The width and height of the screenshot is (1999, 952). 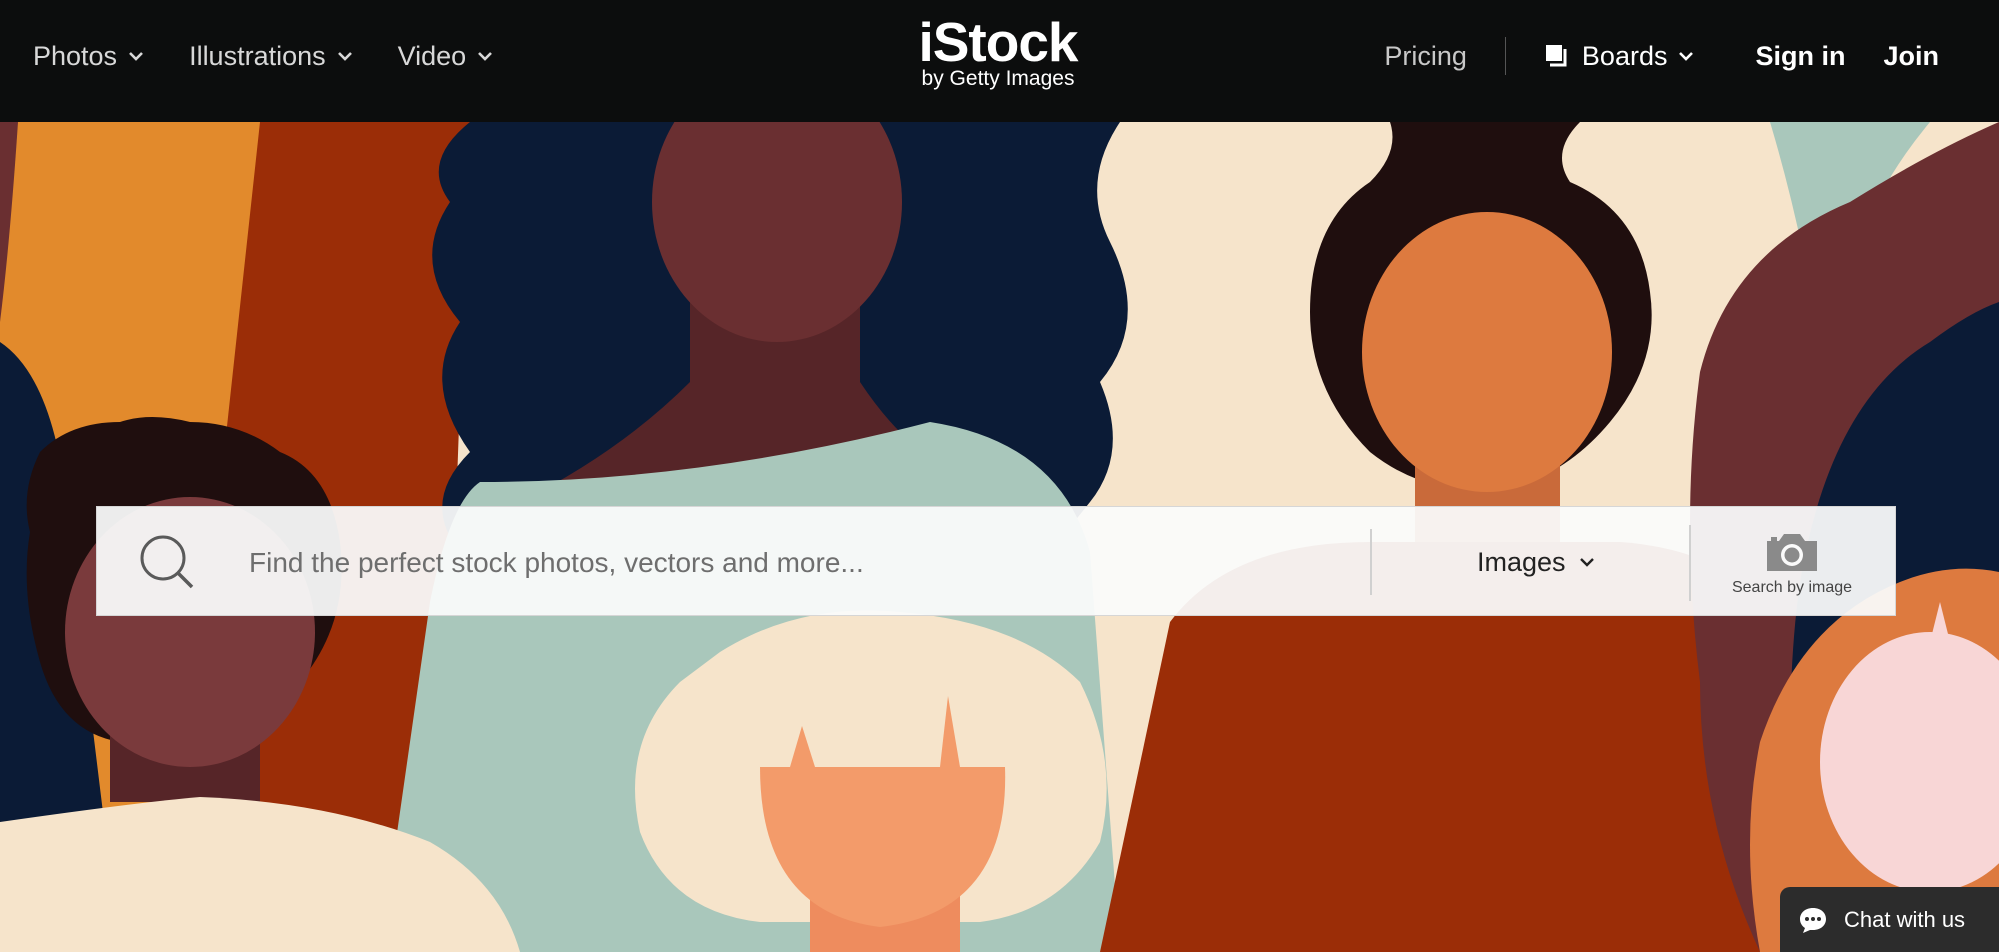 I want to click on nav-illustrations: Illustrations, so click(x=271, y=56).